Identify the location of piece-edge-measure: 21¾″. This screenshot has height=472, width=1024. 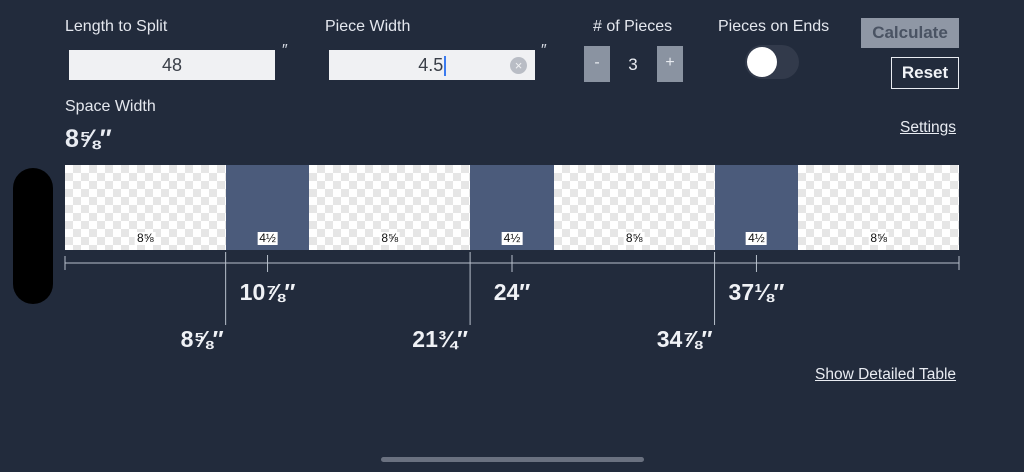
(440, 339).